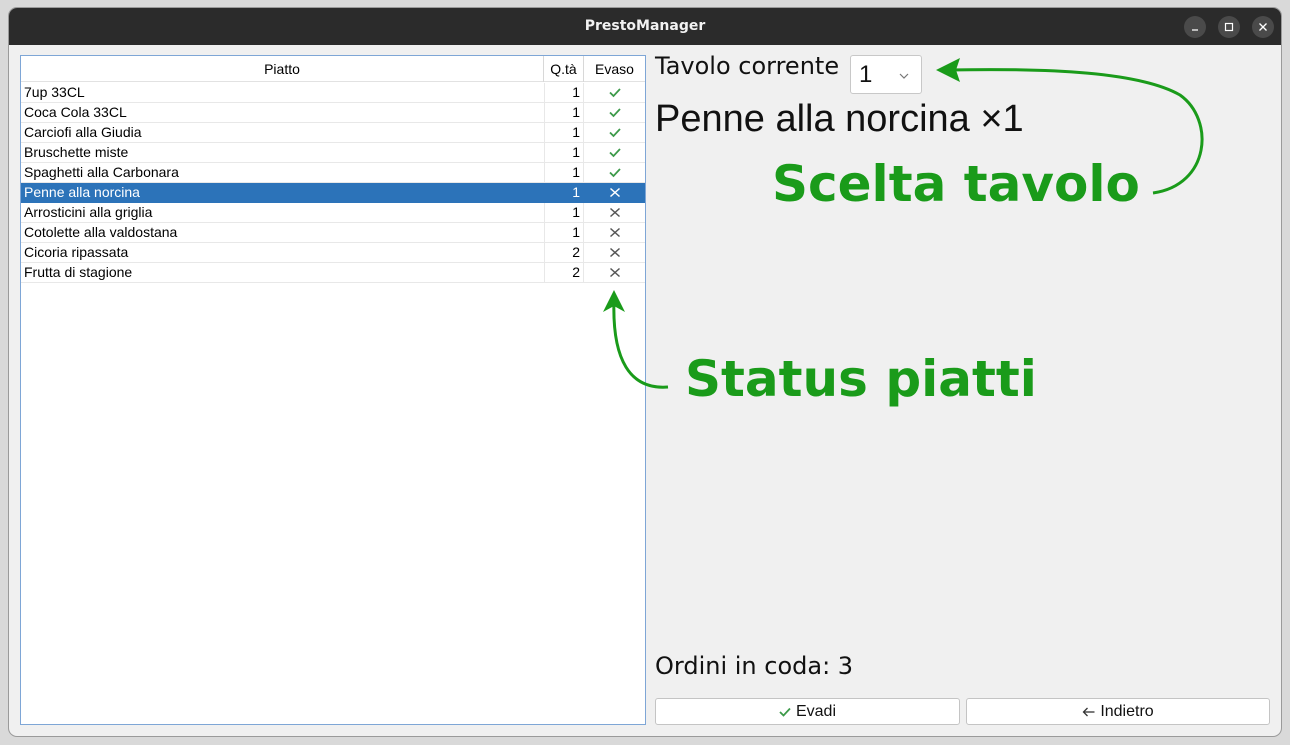 The width and height of the screenshot is (1290, 745). Describe the element at coordinates (640, 344) in the screenshot. I see `dish-status-arrow` at that location.